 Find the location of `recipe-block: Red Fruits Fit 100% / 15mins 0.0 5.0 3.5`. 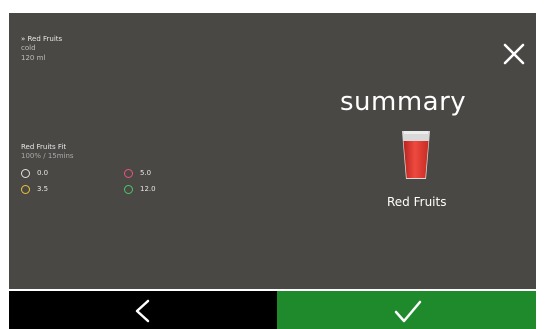

recipe-block: Red Fruits Fit 100% / 15mins 0.0 5.0 3.5 is located at coordinates (111, 173).